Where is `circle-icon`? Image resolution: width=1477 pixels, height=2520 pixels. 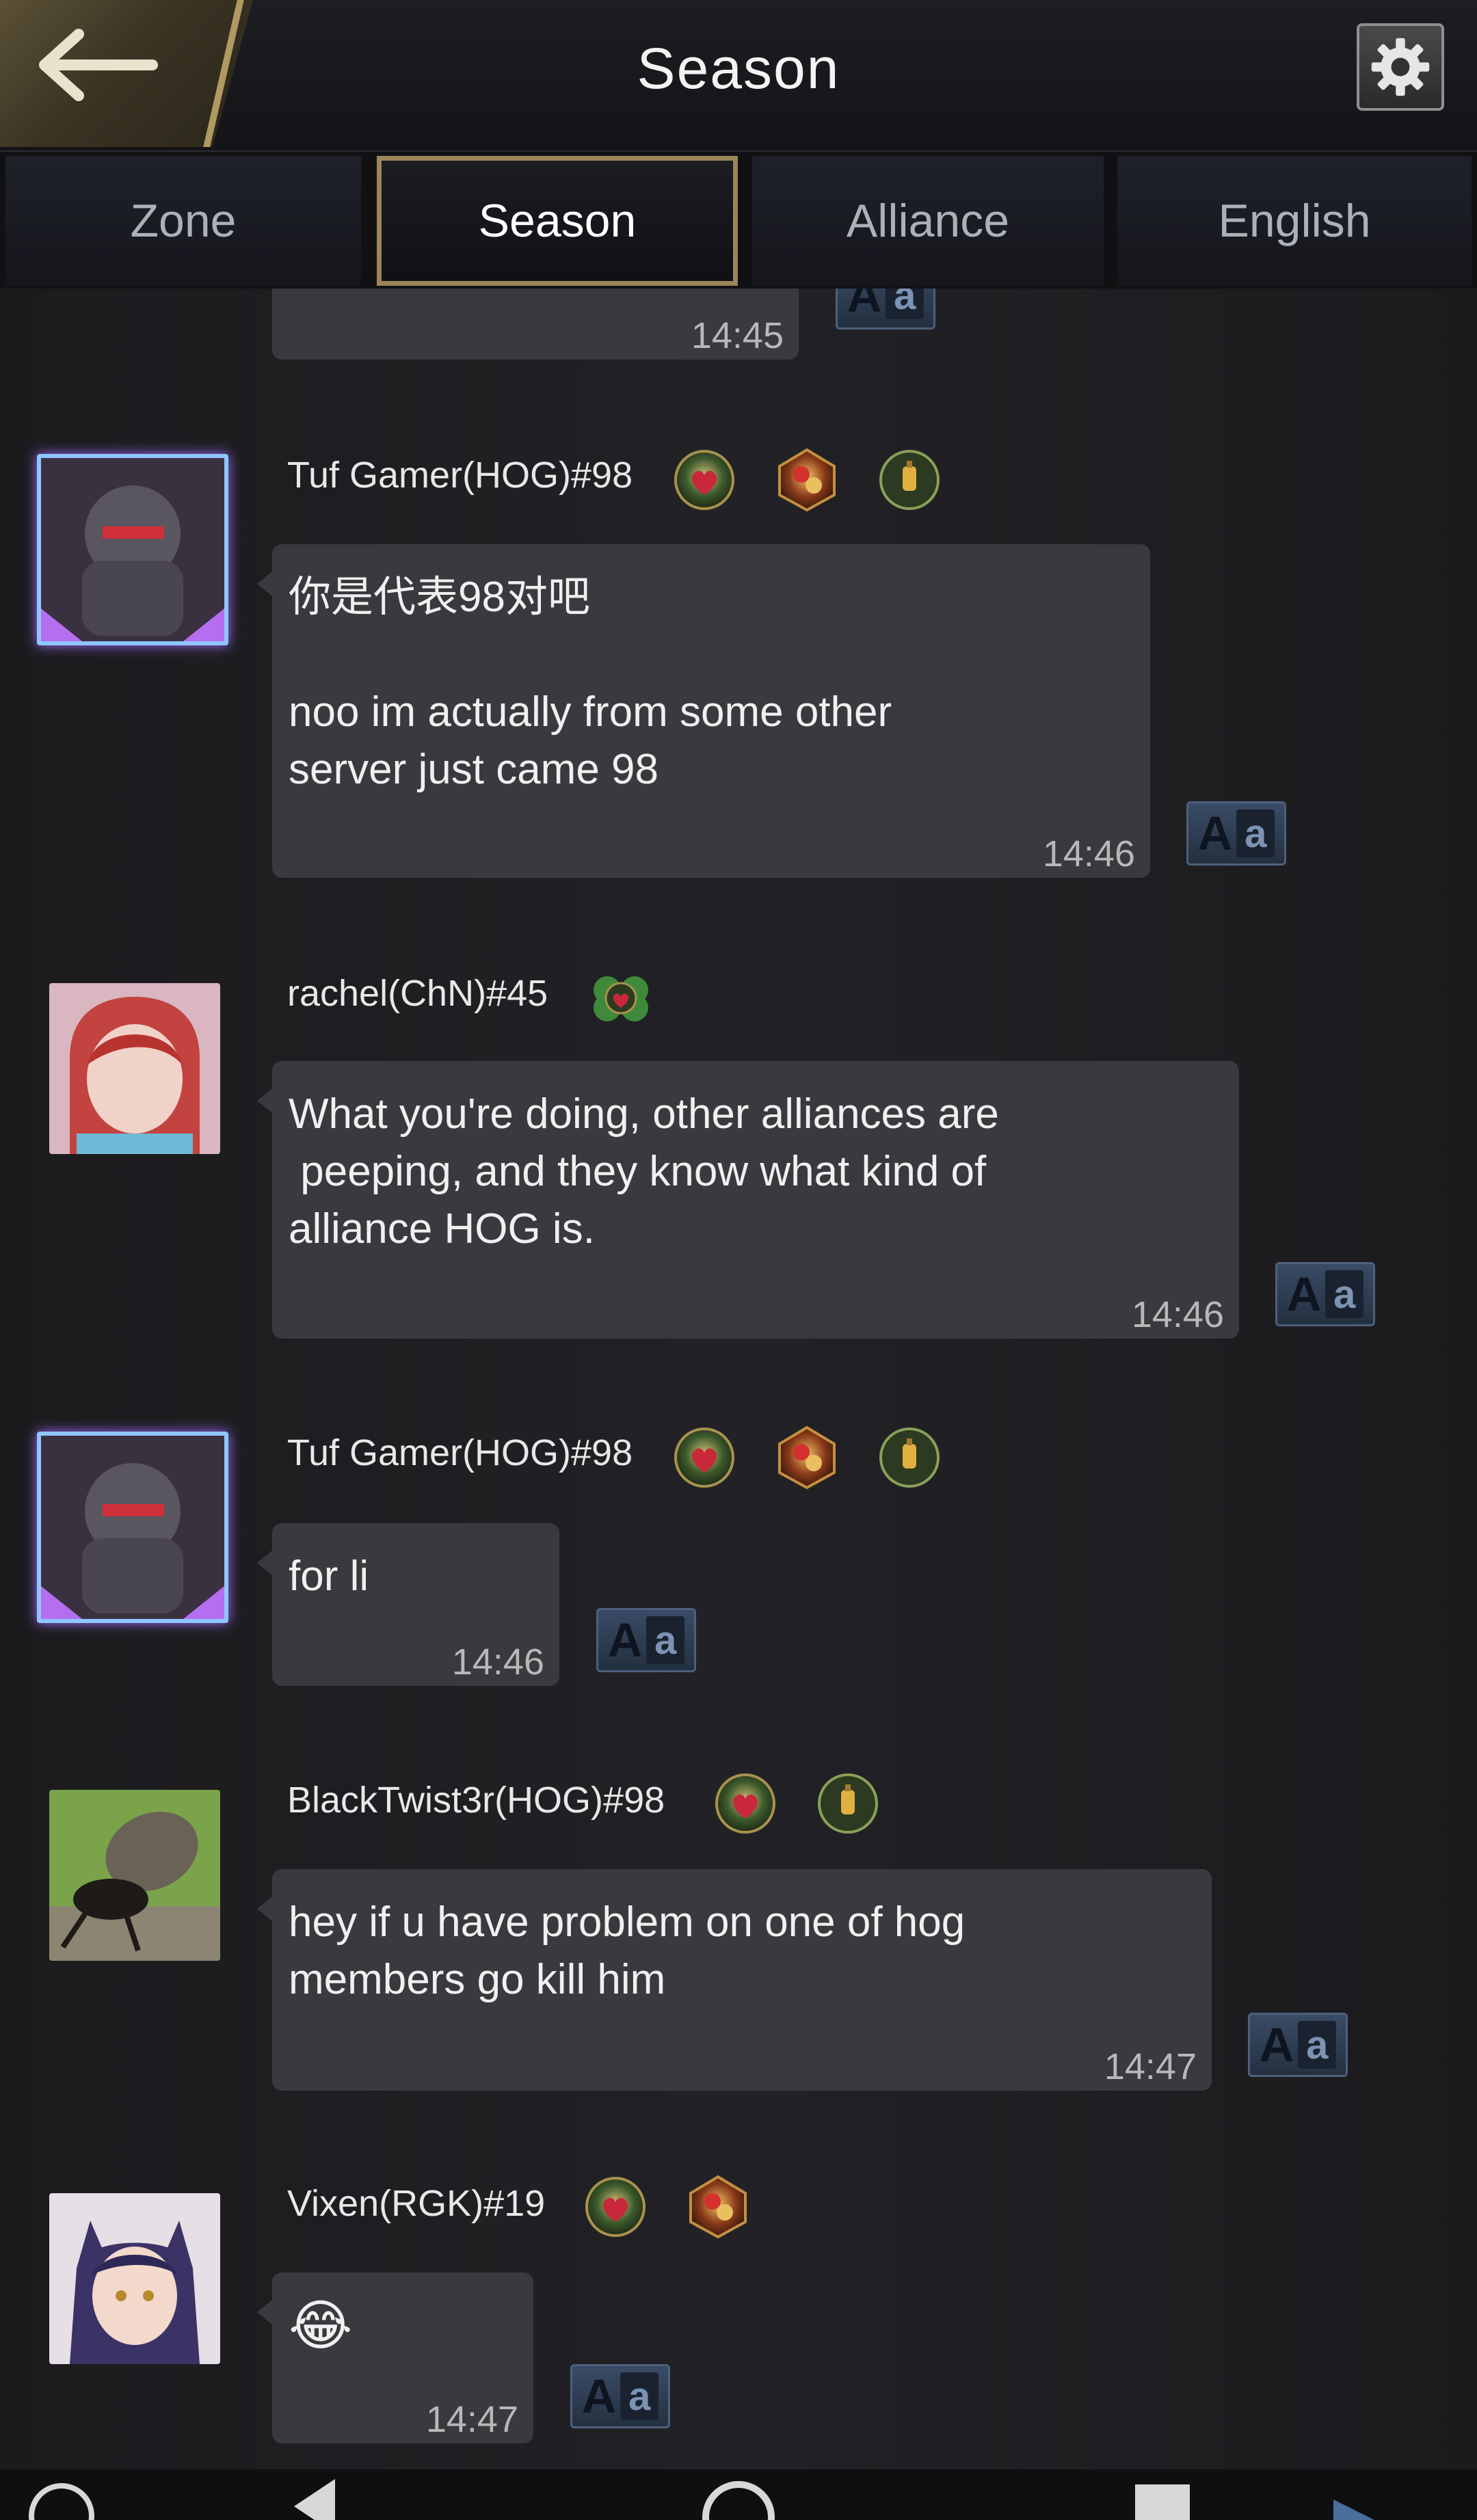 circle-icon is located at coordinates (62, 2498).